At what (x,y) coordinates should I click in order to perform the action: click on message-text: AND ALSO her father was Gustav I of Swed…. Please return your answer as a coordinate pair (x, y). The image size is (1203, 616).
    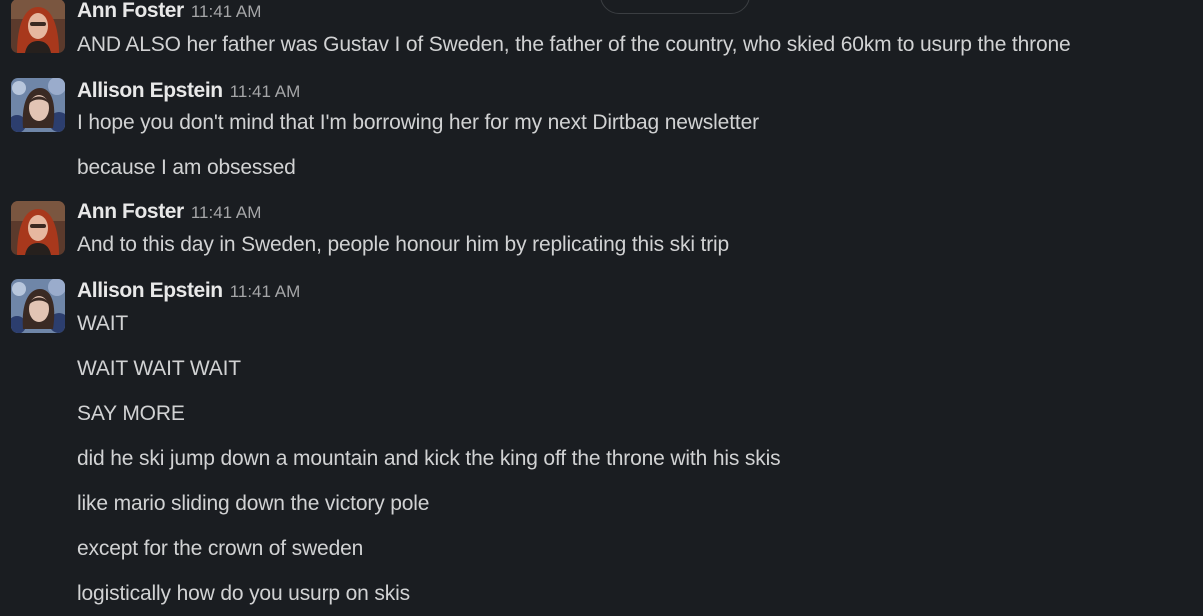
    Looking at the image, I should click on (574, 44).